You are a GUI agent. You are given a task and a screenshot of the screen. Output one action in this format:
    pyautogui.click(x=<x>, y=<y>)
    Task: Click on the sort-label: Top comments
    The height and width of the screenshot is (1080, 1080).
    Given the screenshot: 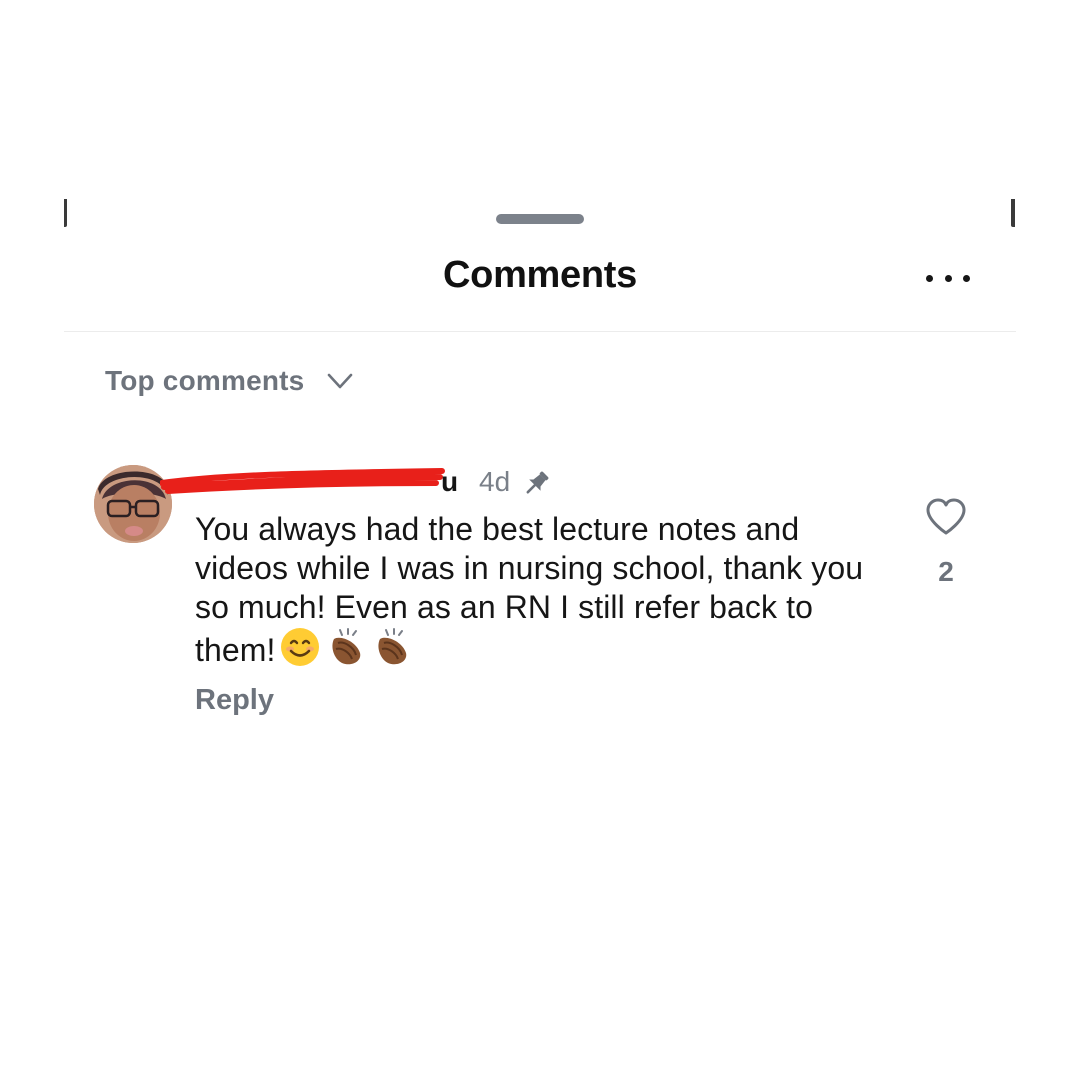 What is the action you would take?
    pyautogui.click(x=205, y=380)
    